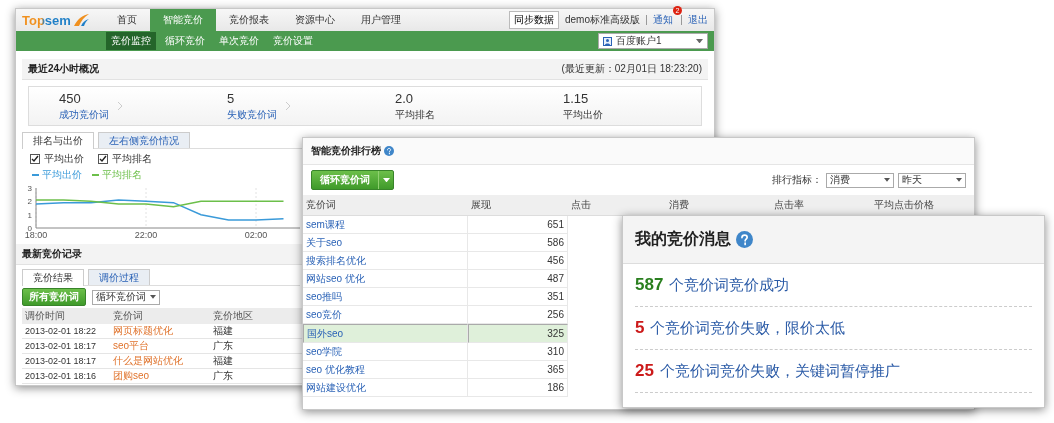  What do you see at coordinates (131, 41) in the screenshot?
I see `subnav-tab: 竞价监控` at bounding box center [131, 41].